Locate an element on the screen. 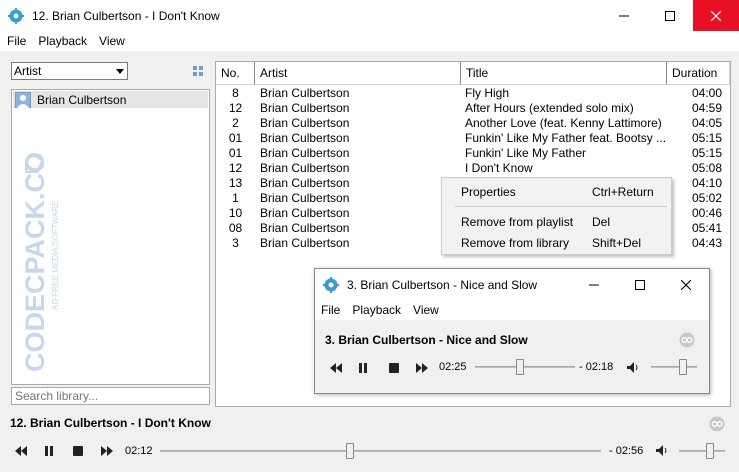  cell-title: Funkin' Like My Father is located at coordinates (526, 153).